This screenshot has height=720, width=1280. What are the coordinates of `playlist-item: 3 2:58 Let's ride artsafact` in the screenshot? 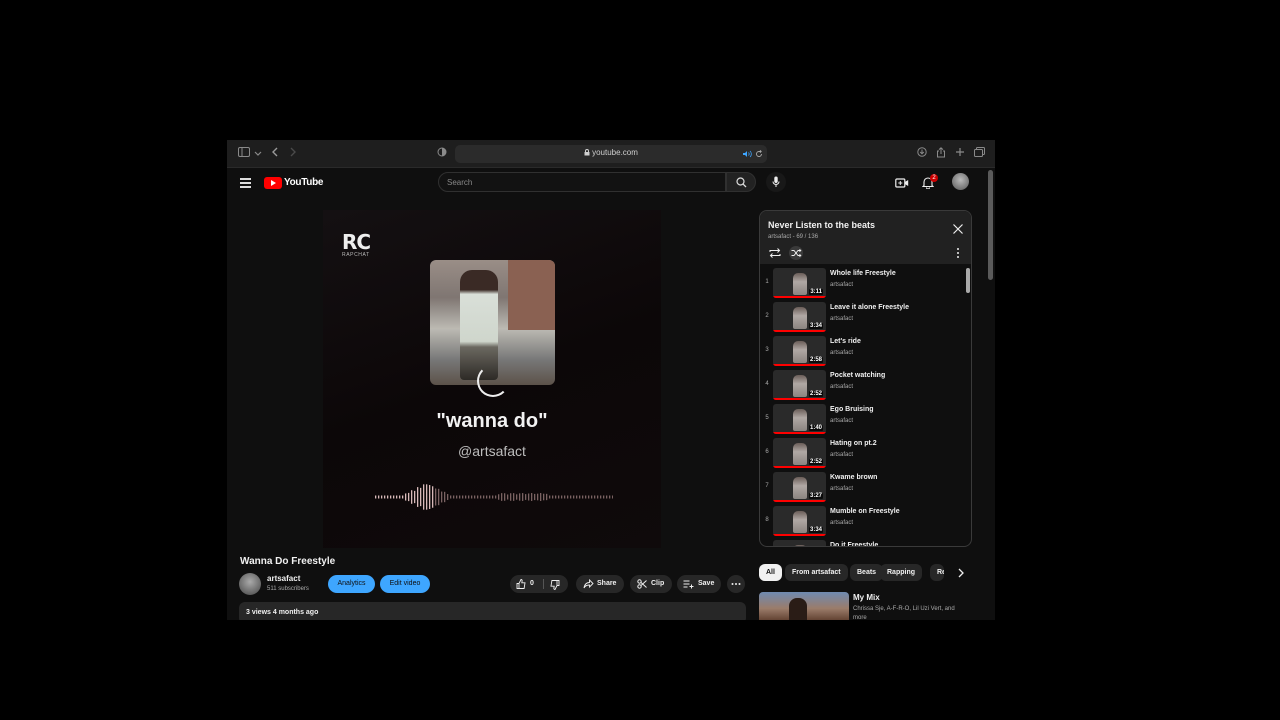 It's located at (865, 351).